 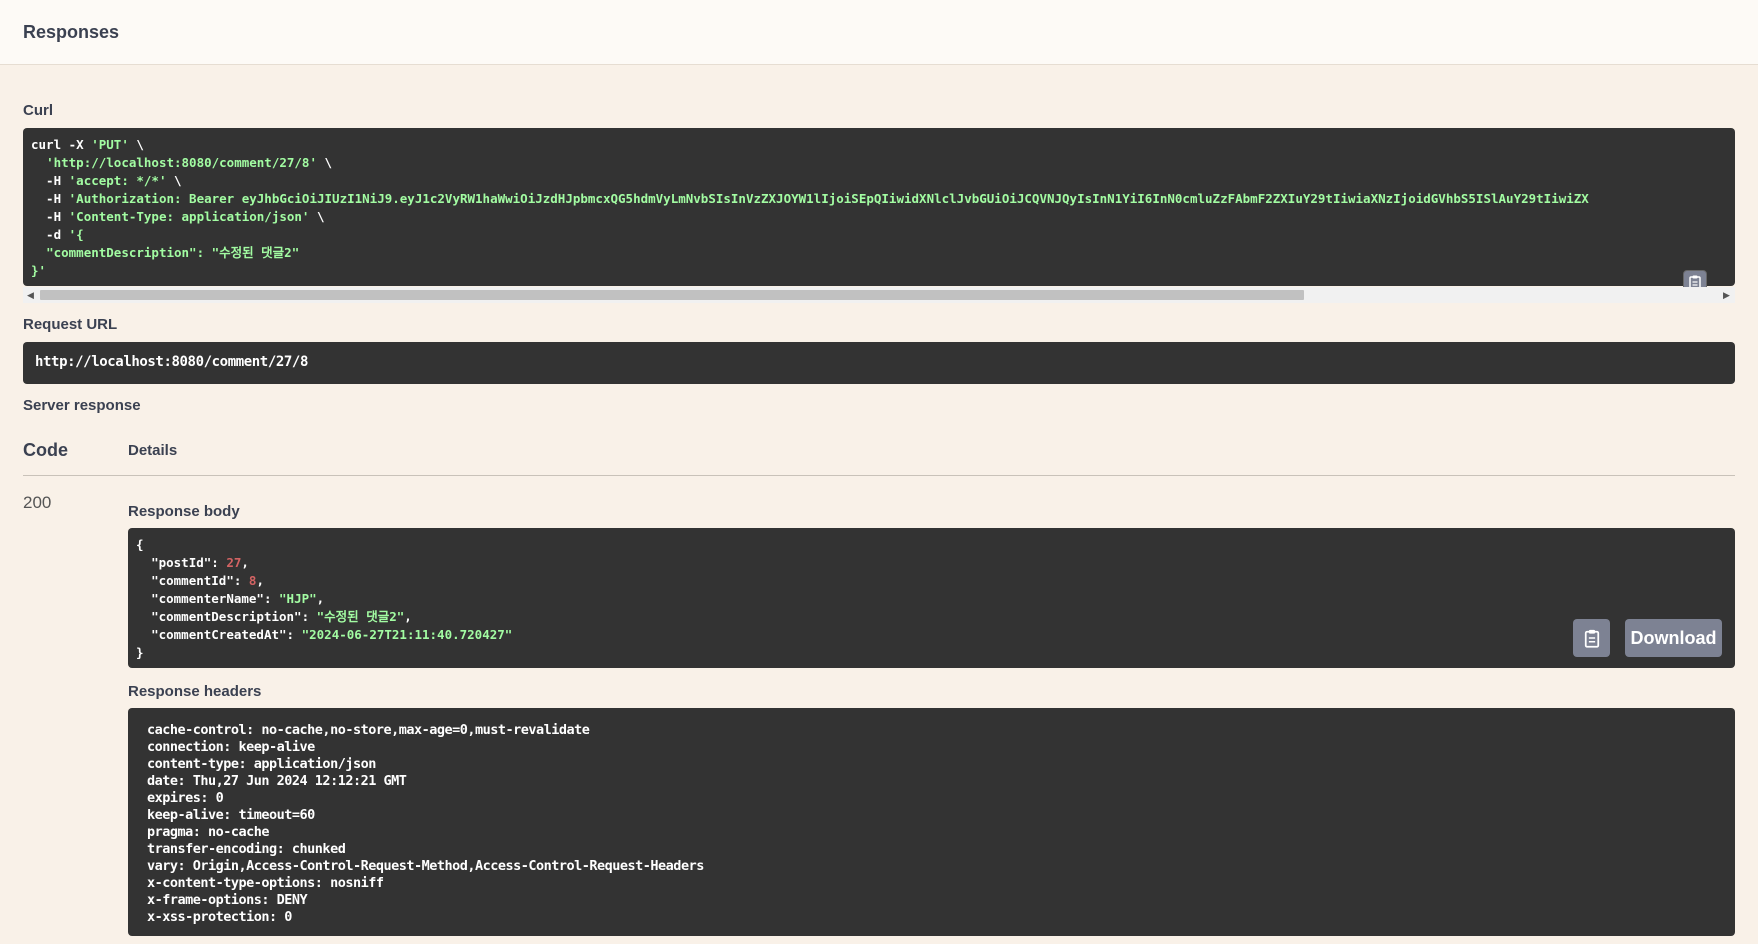 What do you see at coordinates (879, 363) in the screenshot?
I see `request-url-value: http://localhost:8080/comment/27/8` at bounding box center [879, 363].